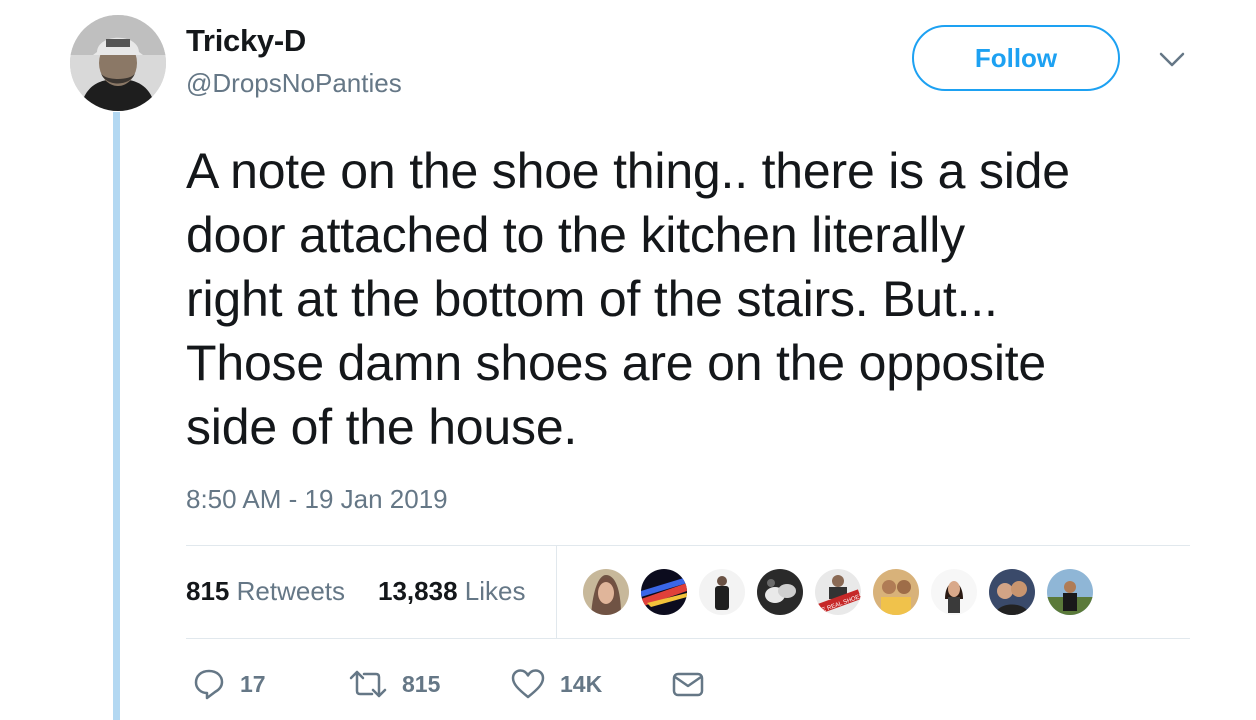 The width and height of the screenshot is (1256, 720). I want to click on reply-icon, so click(209, 684).